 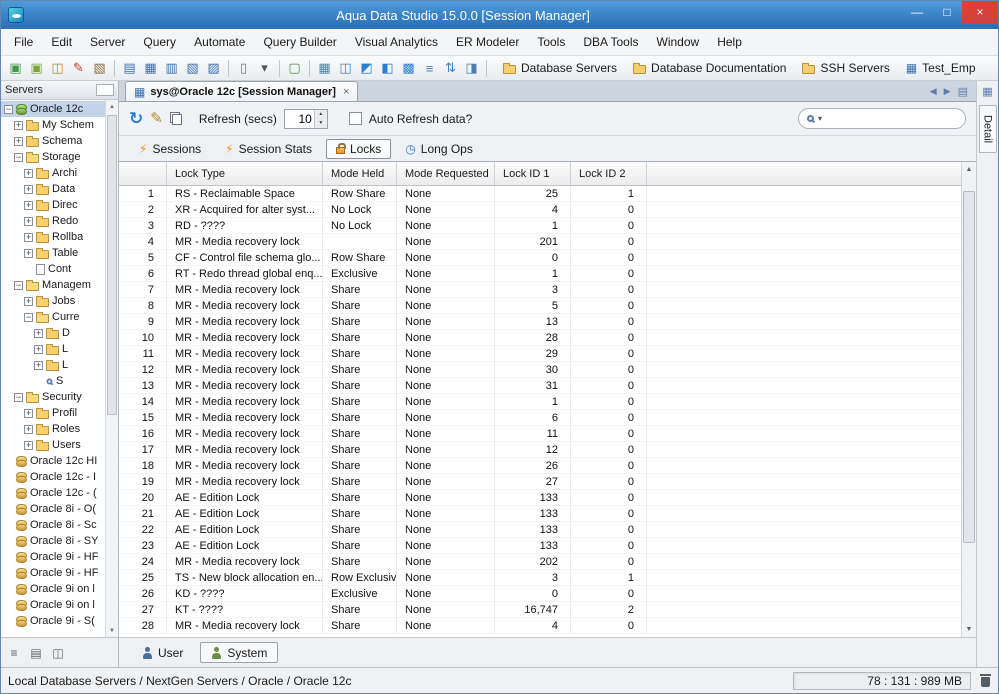 What do you see at coordinates (58, 653) in the screenshot?
I see `dock-folder-icon: ◫` at bounding box center [58, 653].